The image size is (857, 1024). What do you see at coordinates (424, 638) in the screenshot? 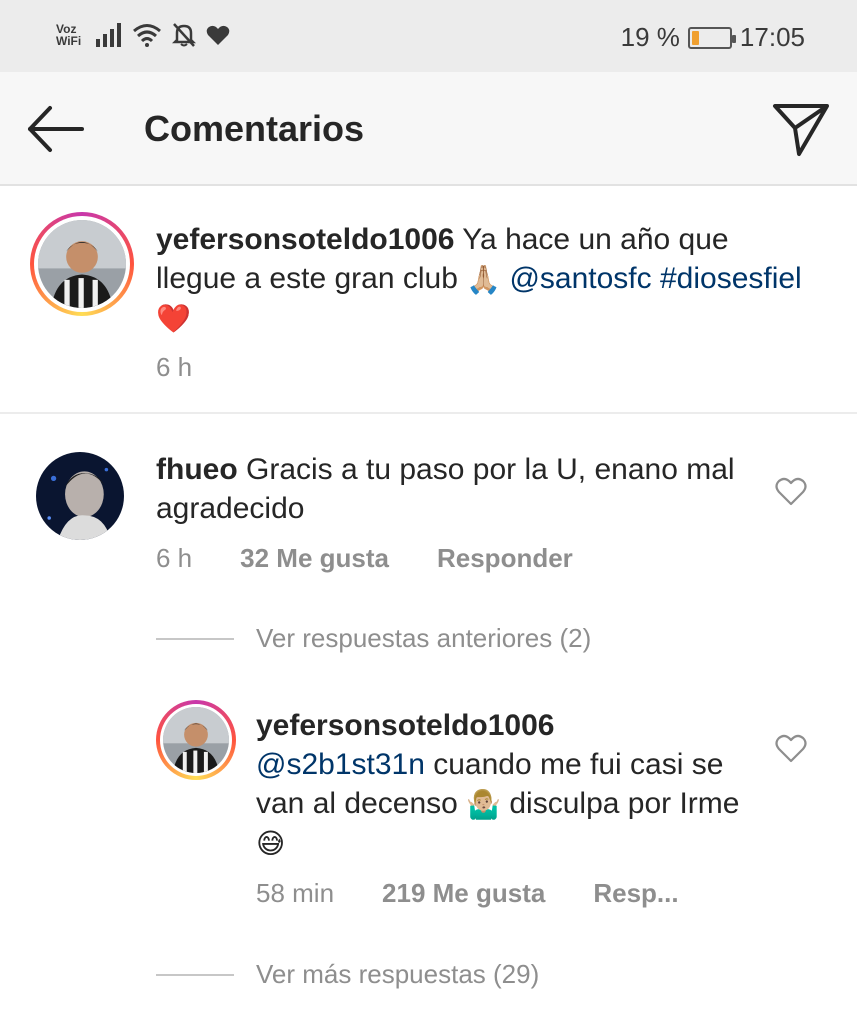
I see `view-previous-replies-label: Ver respuestas anteriores (2)` at bounding box center [424, 638].